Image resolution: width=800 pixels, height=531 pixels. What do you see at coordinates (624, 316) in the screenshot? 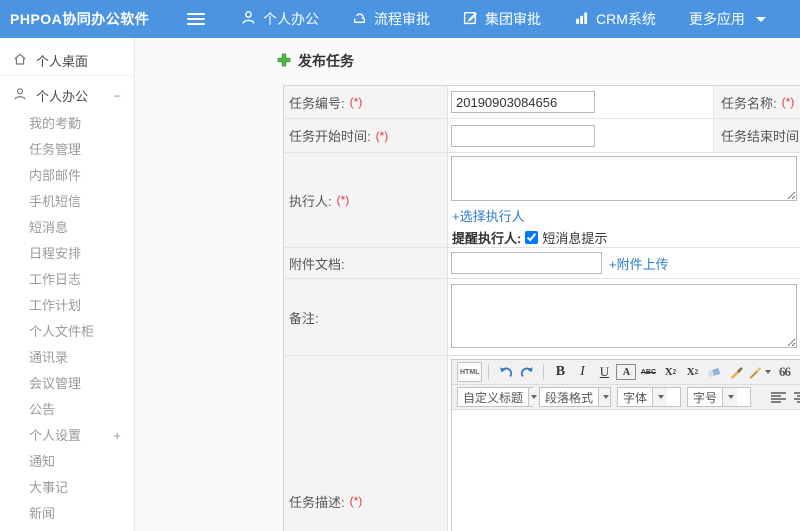
I see `remark-textarea` at bounding box center [624, 316].